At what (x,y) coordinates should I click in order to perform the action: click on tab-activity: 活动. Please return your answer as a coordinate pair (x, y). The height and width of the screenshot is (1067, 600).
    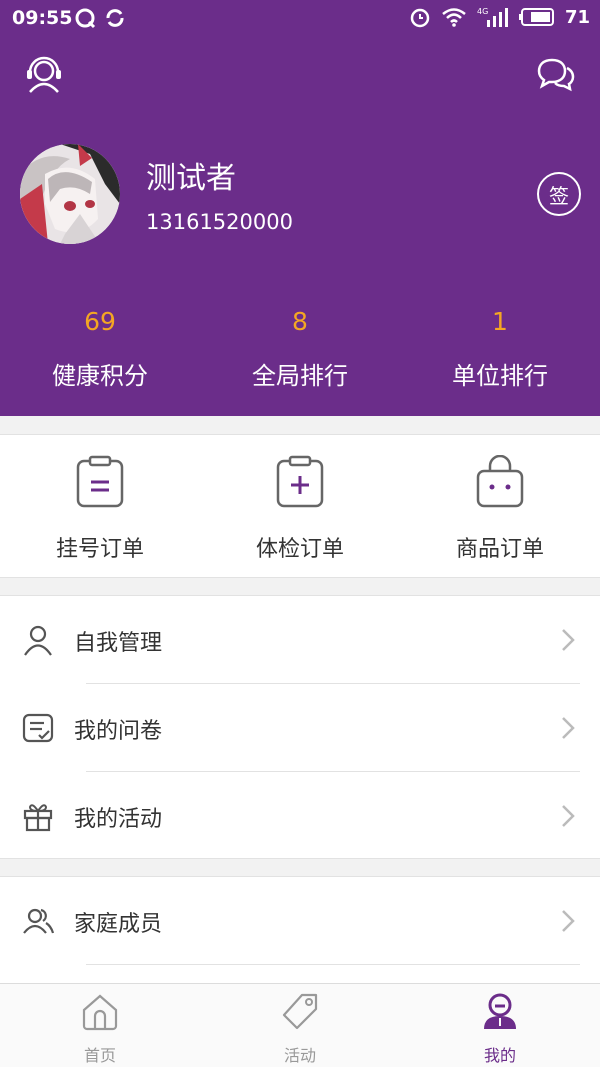
    Looking at the image, I should click on (300, 1025).